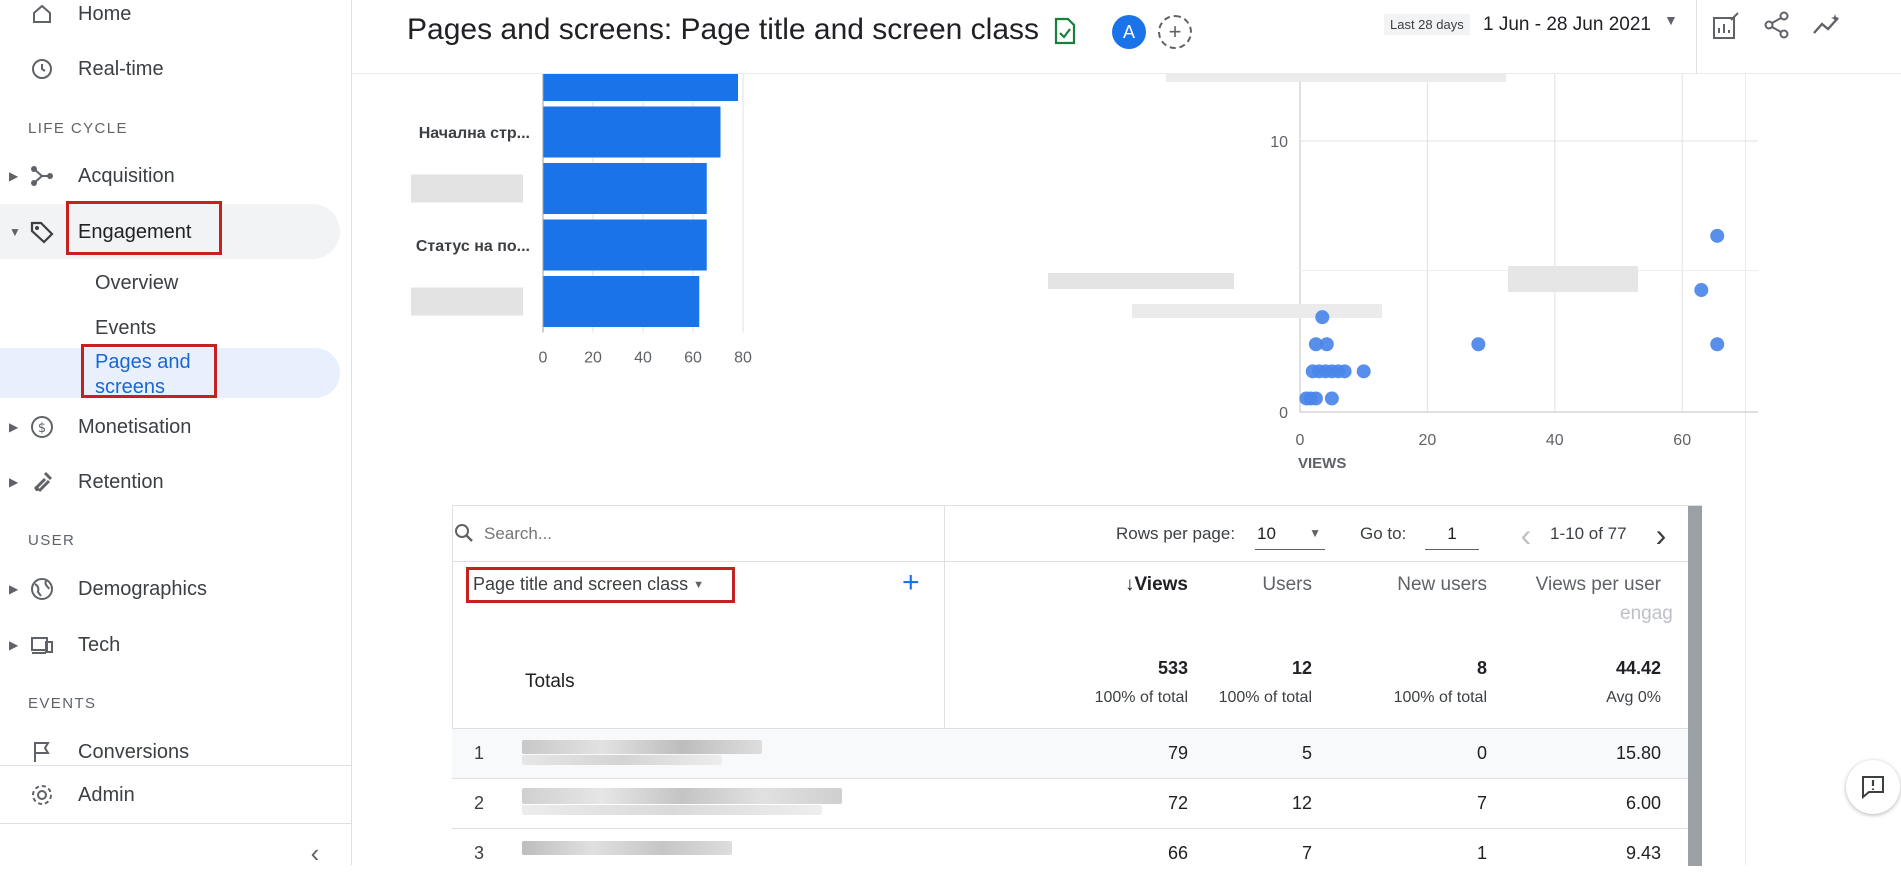 The width and height of the screenshot is (1901, 878). I want to click on dimension-selector: Page title and screen class ▼, so click(588, 584).